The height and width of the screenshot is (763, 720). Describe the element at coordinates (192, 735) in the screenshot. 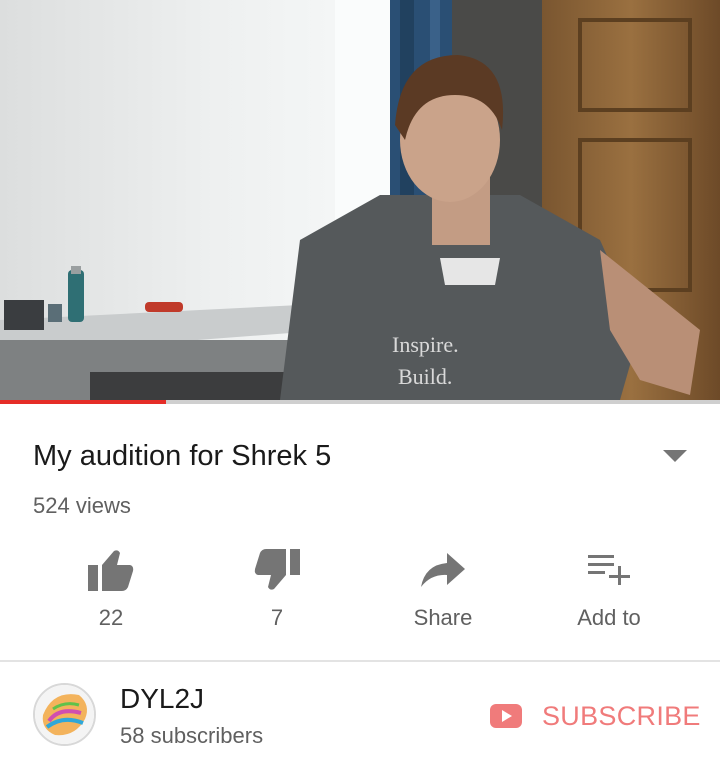

I see `subscriber-count: 58 subscribers` at that location.